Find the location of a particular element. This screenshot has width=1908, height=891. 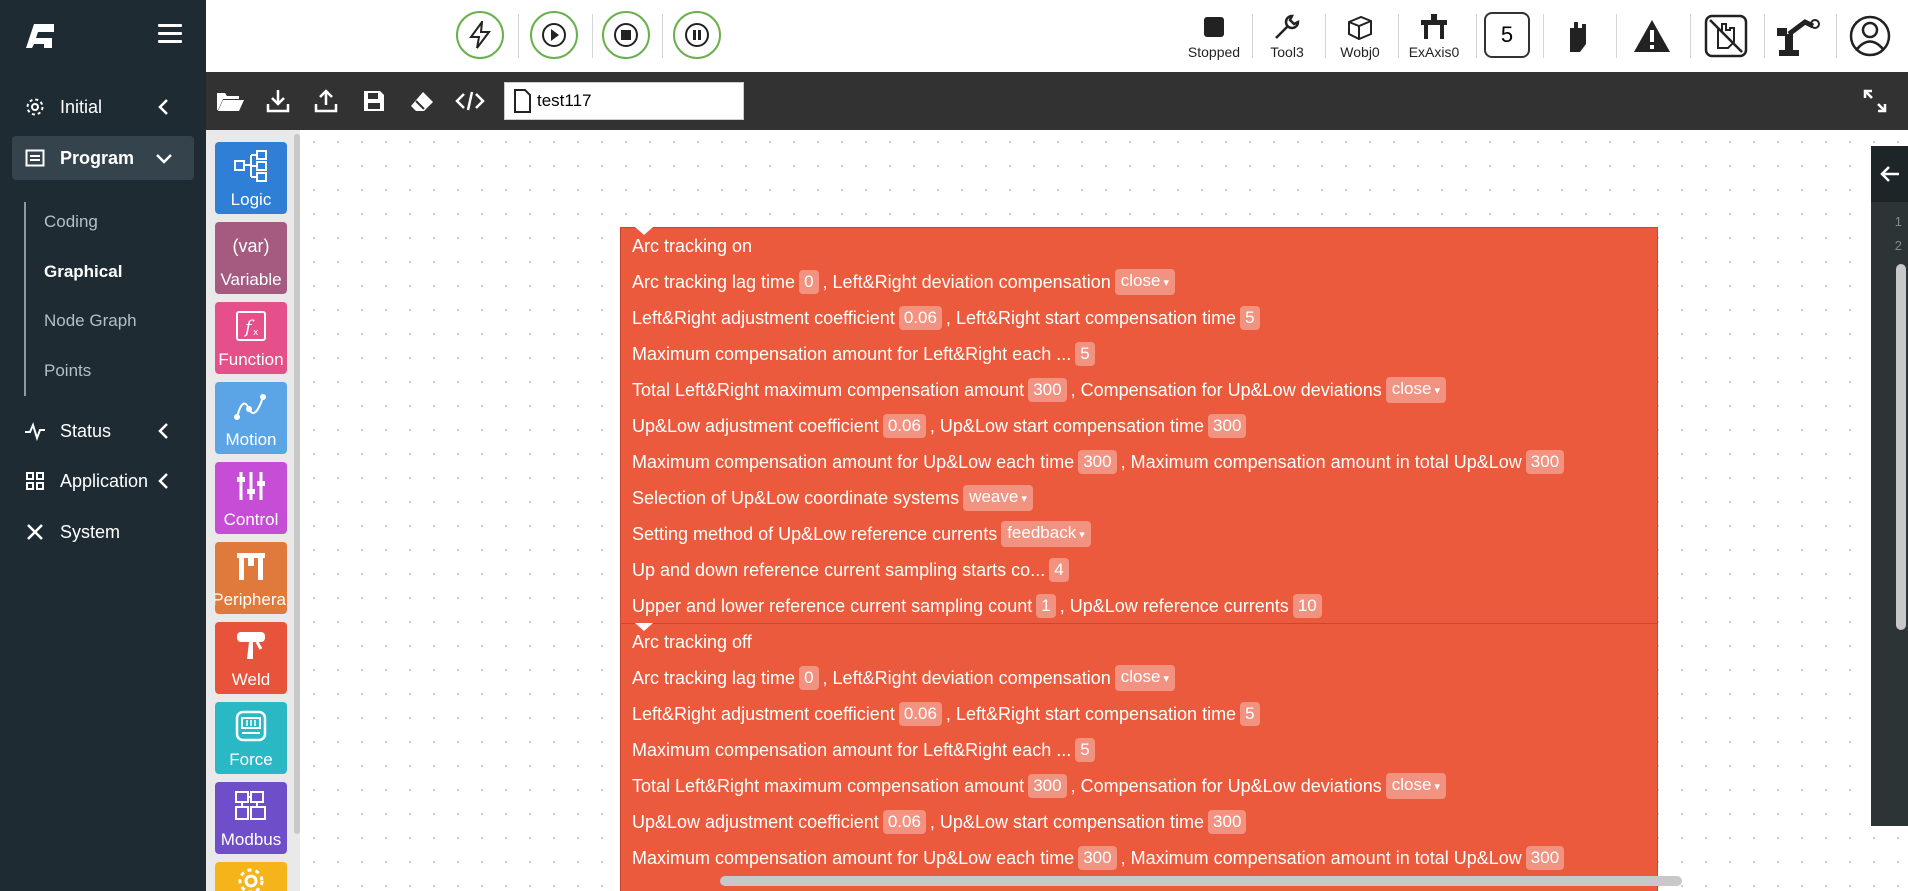

category-function: fx Function is located at coordinates (251, 338).